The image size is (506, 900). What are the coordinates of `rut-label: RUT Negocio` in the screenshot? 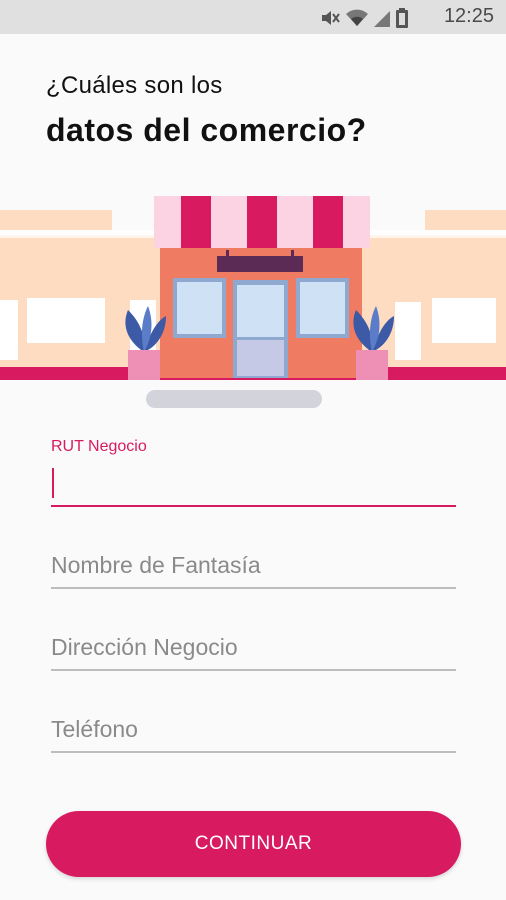 It's located at (99, 446).